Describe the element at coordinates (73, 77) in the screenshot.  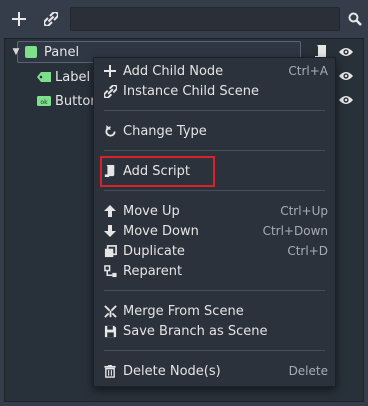
I see `node-label-label: Label` at that location.